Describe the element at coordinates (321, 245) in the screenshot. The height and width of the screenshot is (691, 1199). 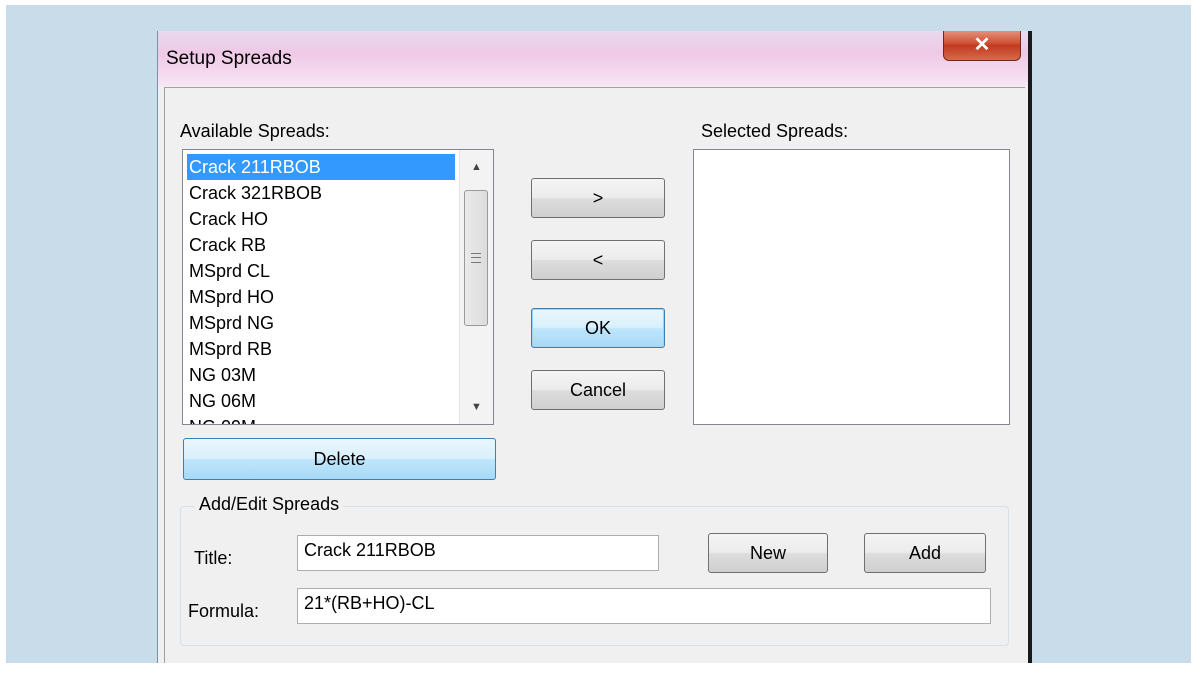
I see `list-item: Crack RB` at that location.